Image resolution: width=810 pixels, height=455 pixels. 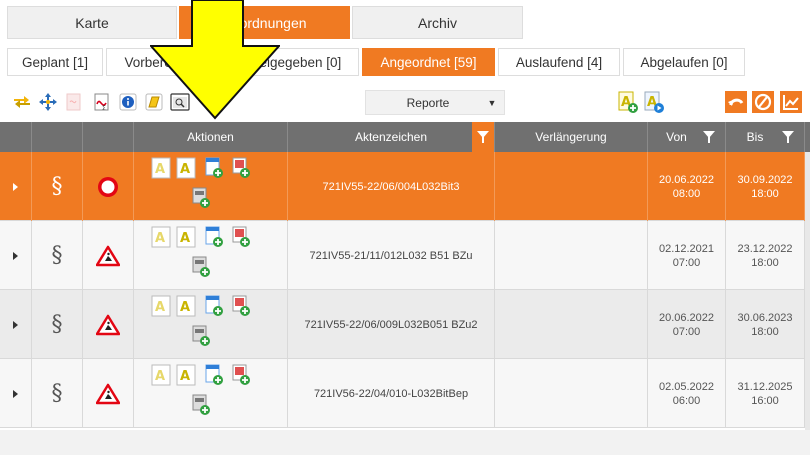 What do you see at coordinates (686, 262) in the screenshot?
I see `von-time: 07:00` at bounding box center [686, 262].